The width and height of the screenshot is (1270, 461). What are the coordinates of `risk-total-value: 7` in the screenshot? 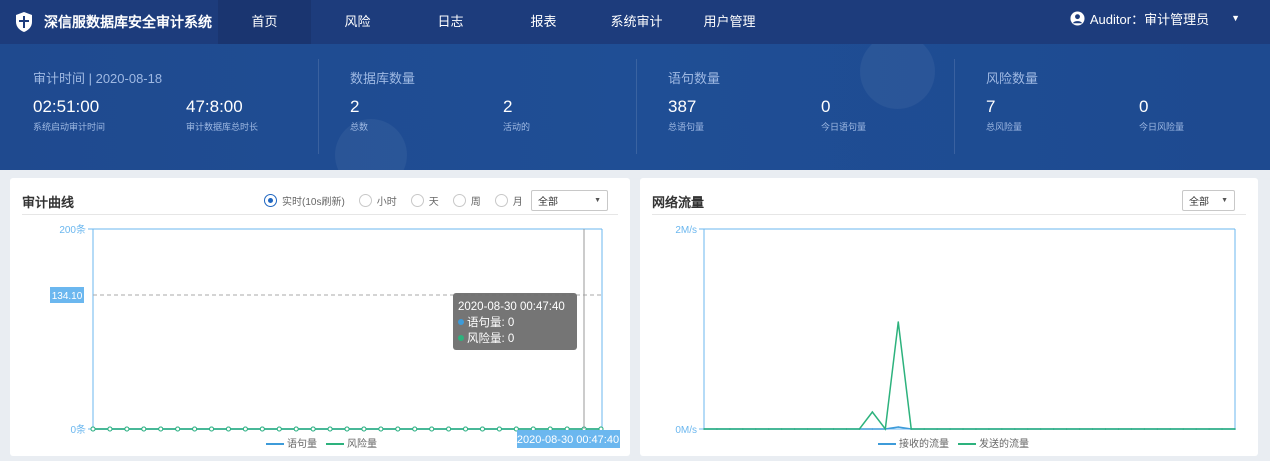 It's located at (991, 106).